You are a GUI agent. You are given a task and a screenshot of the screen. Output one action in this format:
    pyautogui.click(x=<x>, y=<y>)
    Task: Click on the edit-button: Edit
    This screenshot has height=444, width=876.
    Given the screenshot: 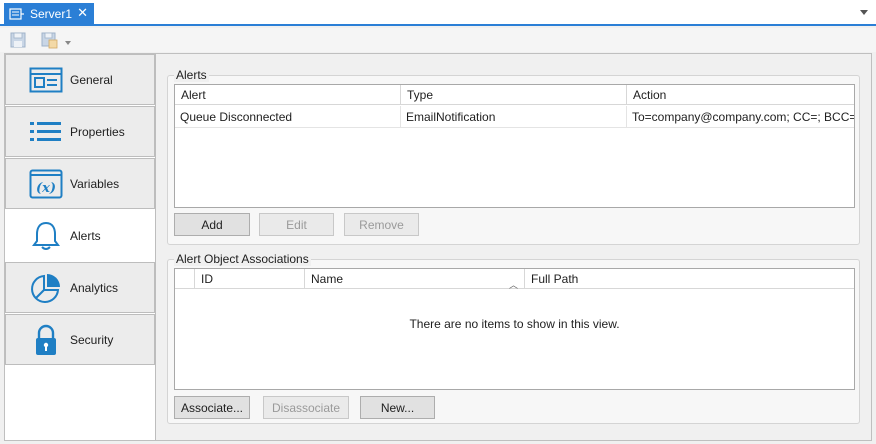 What is the action you would take?
    pyautogui.click(x=296, y=224)
    